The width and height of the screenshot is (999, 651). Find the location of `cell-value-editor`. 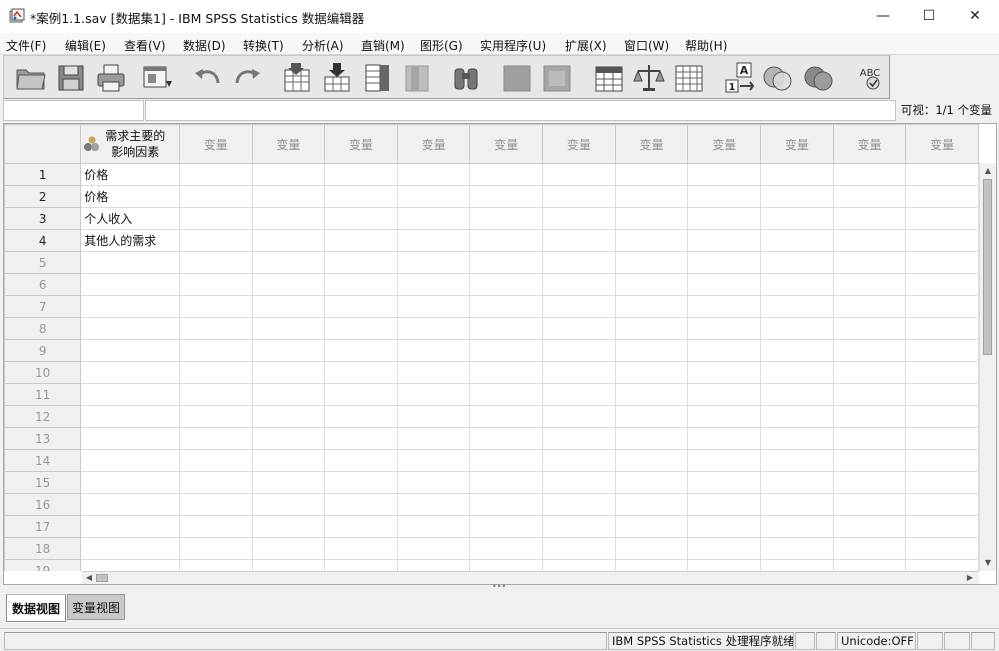

cell-value-editor is located at coordinates (520, 110).